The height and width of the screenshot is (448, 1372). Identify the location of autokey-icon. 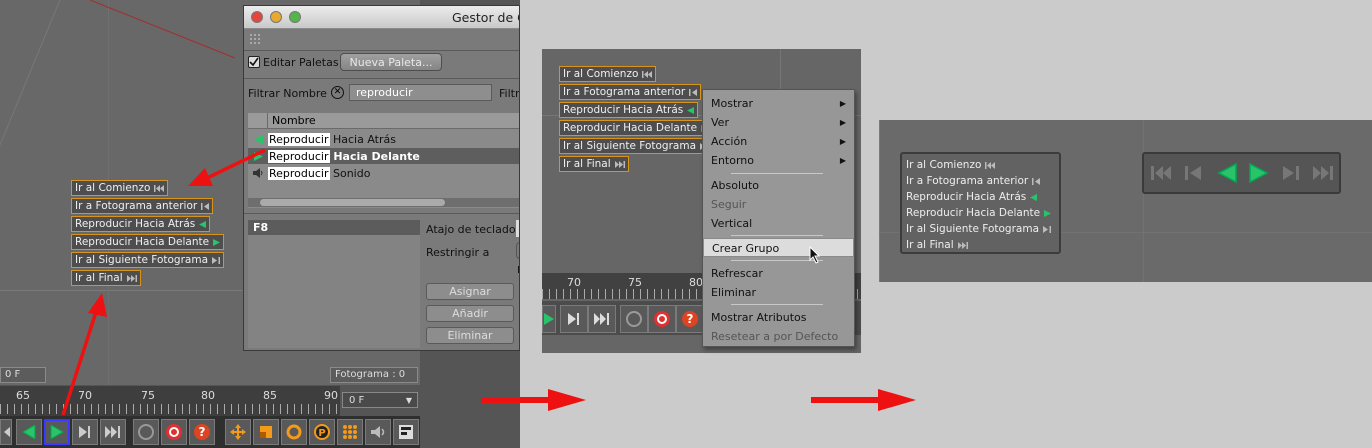
(662, 319).